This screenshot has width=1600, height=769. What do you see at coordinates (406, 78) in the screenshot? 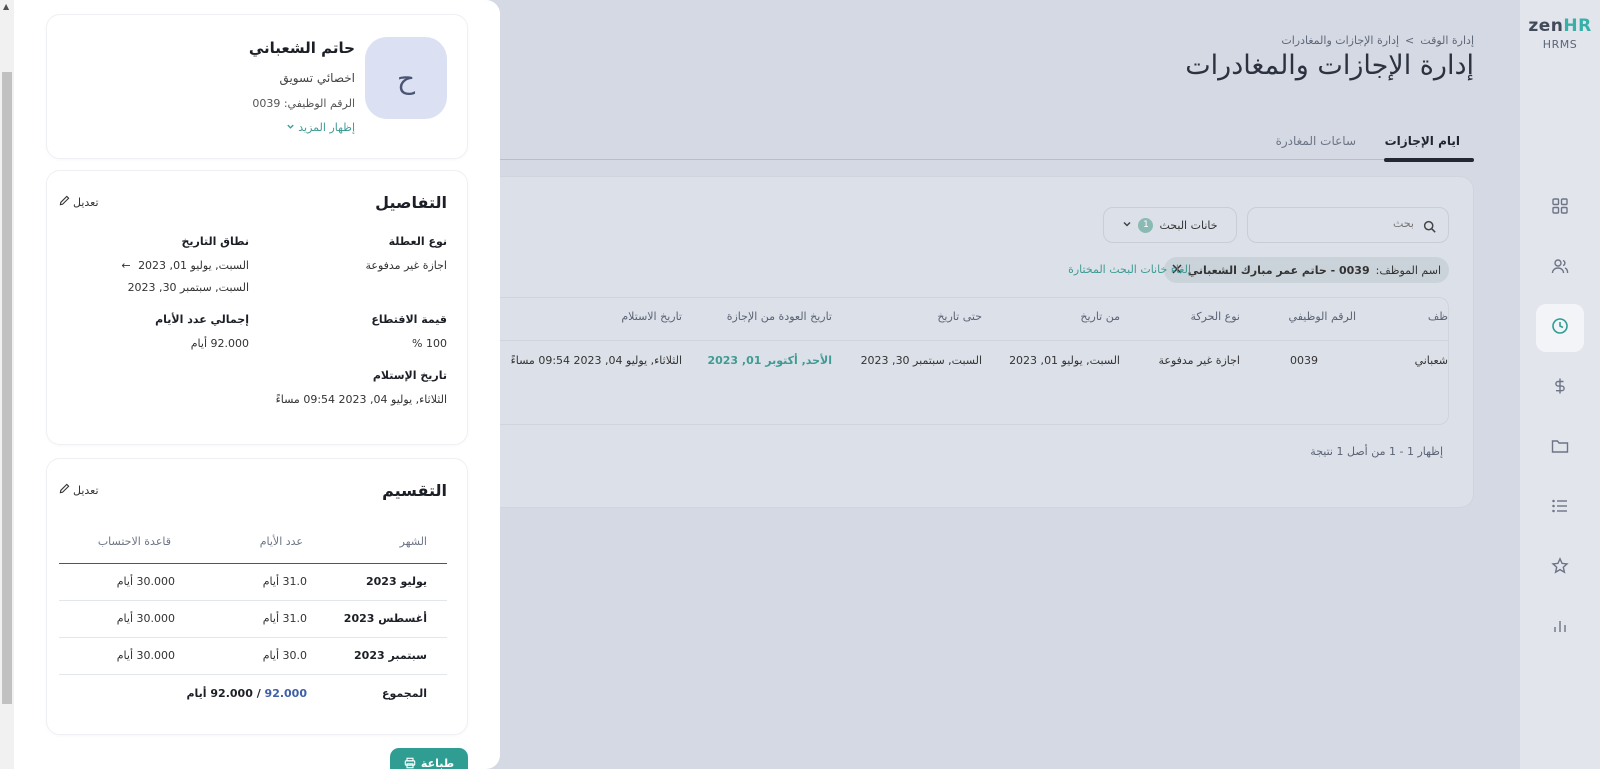
I see `avatar: ح` at bounding box center [406, 78].